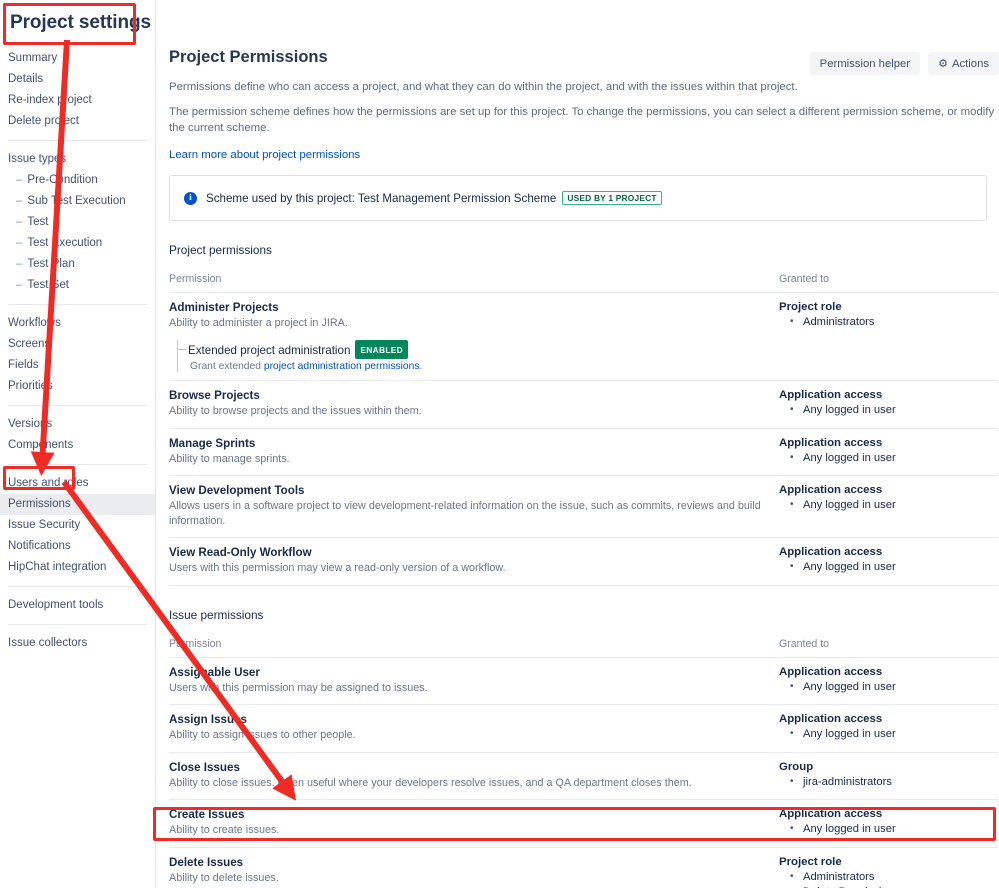 The height and width of the screenshot is (888, 999). Describe the element at coordinates (77, 79) in the screenshot. I see `sidebar-item-details: Details` at that location.